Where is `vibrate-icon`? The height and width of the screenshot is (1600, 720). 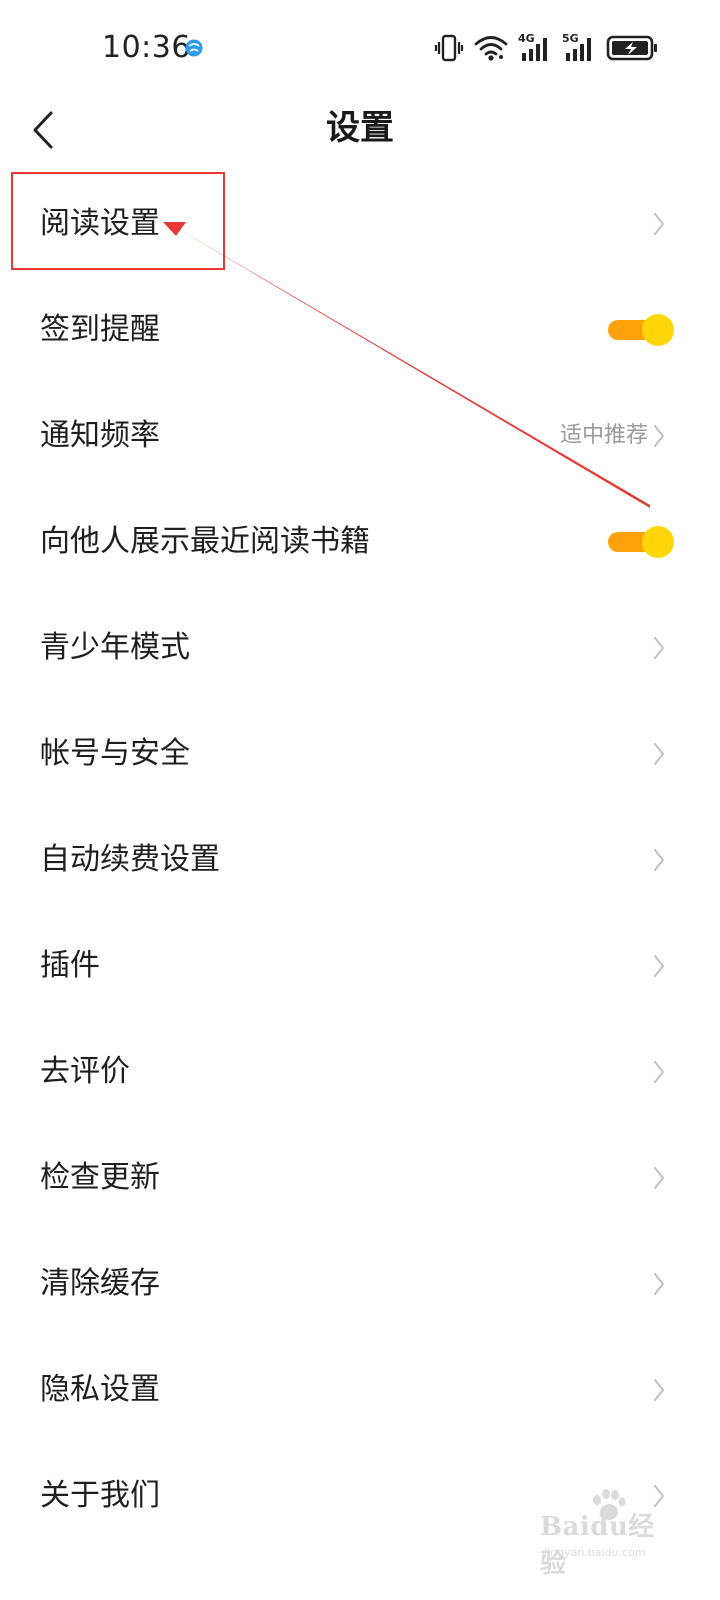 vibrate-icon is located at coordinates (449, 48).